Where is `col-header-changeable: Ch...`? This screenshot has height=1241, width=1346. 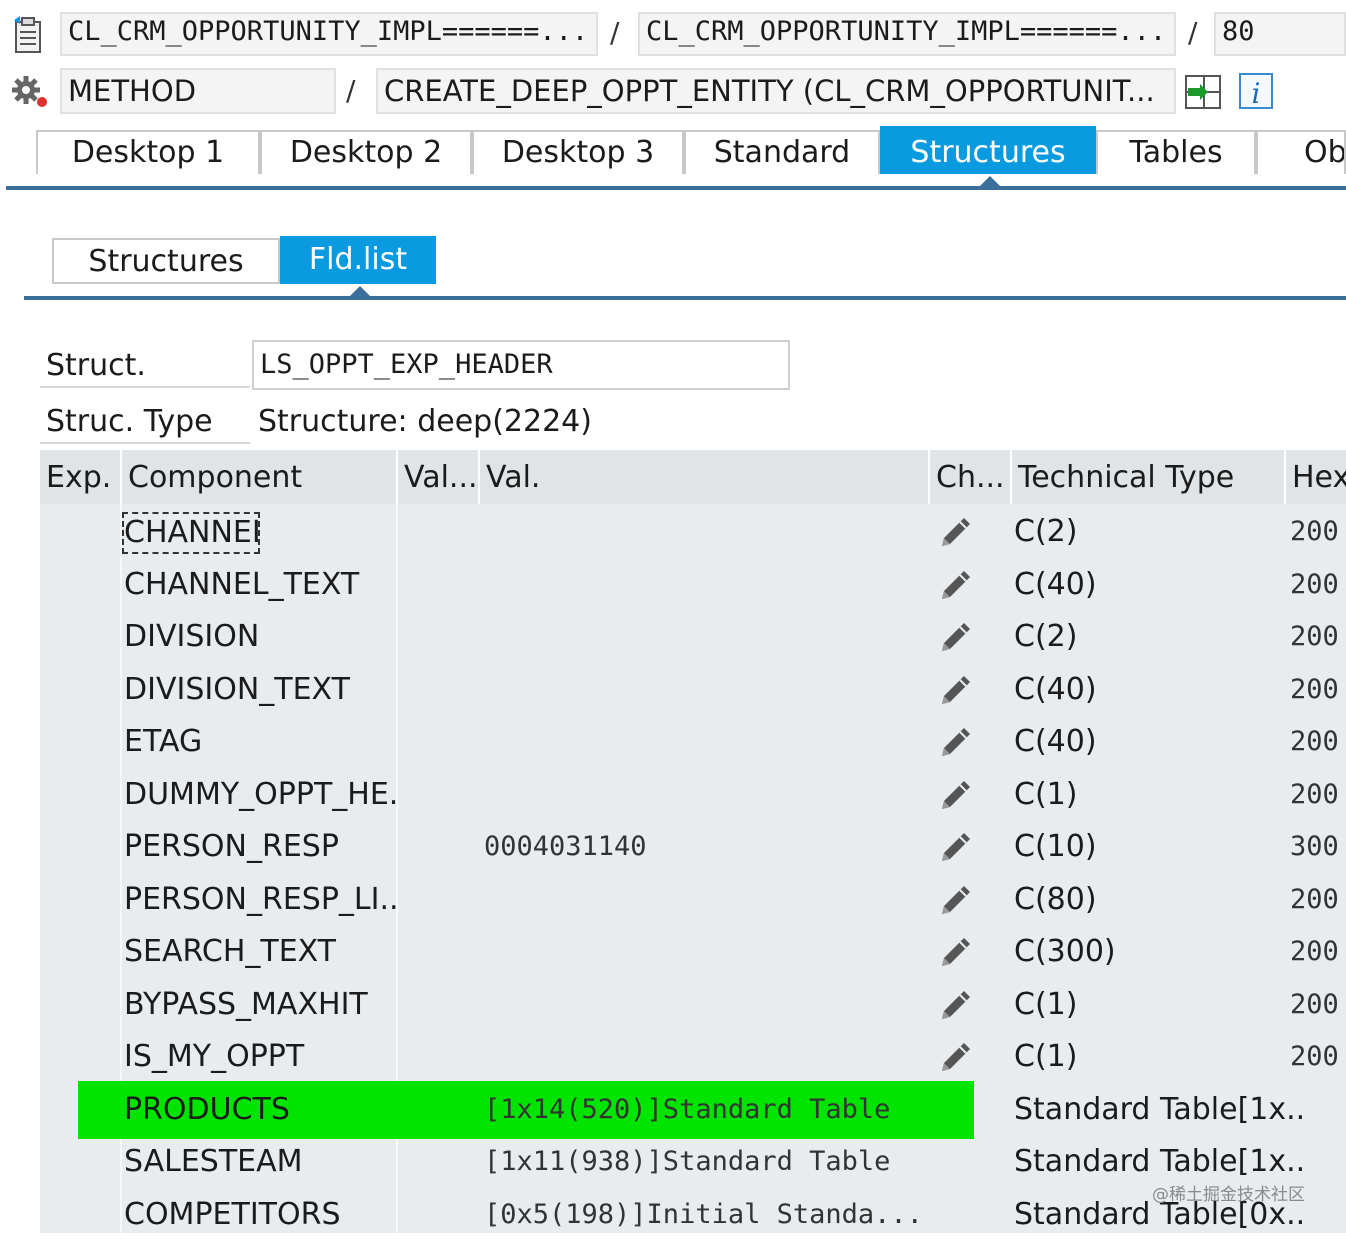 col-header-changeable: Ch... is located at coordinates (971, 477).